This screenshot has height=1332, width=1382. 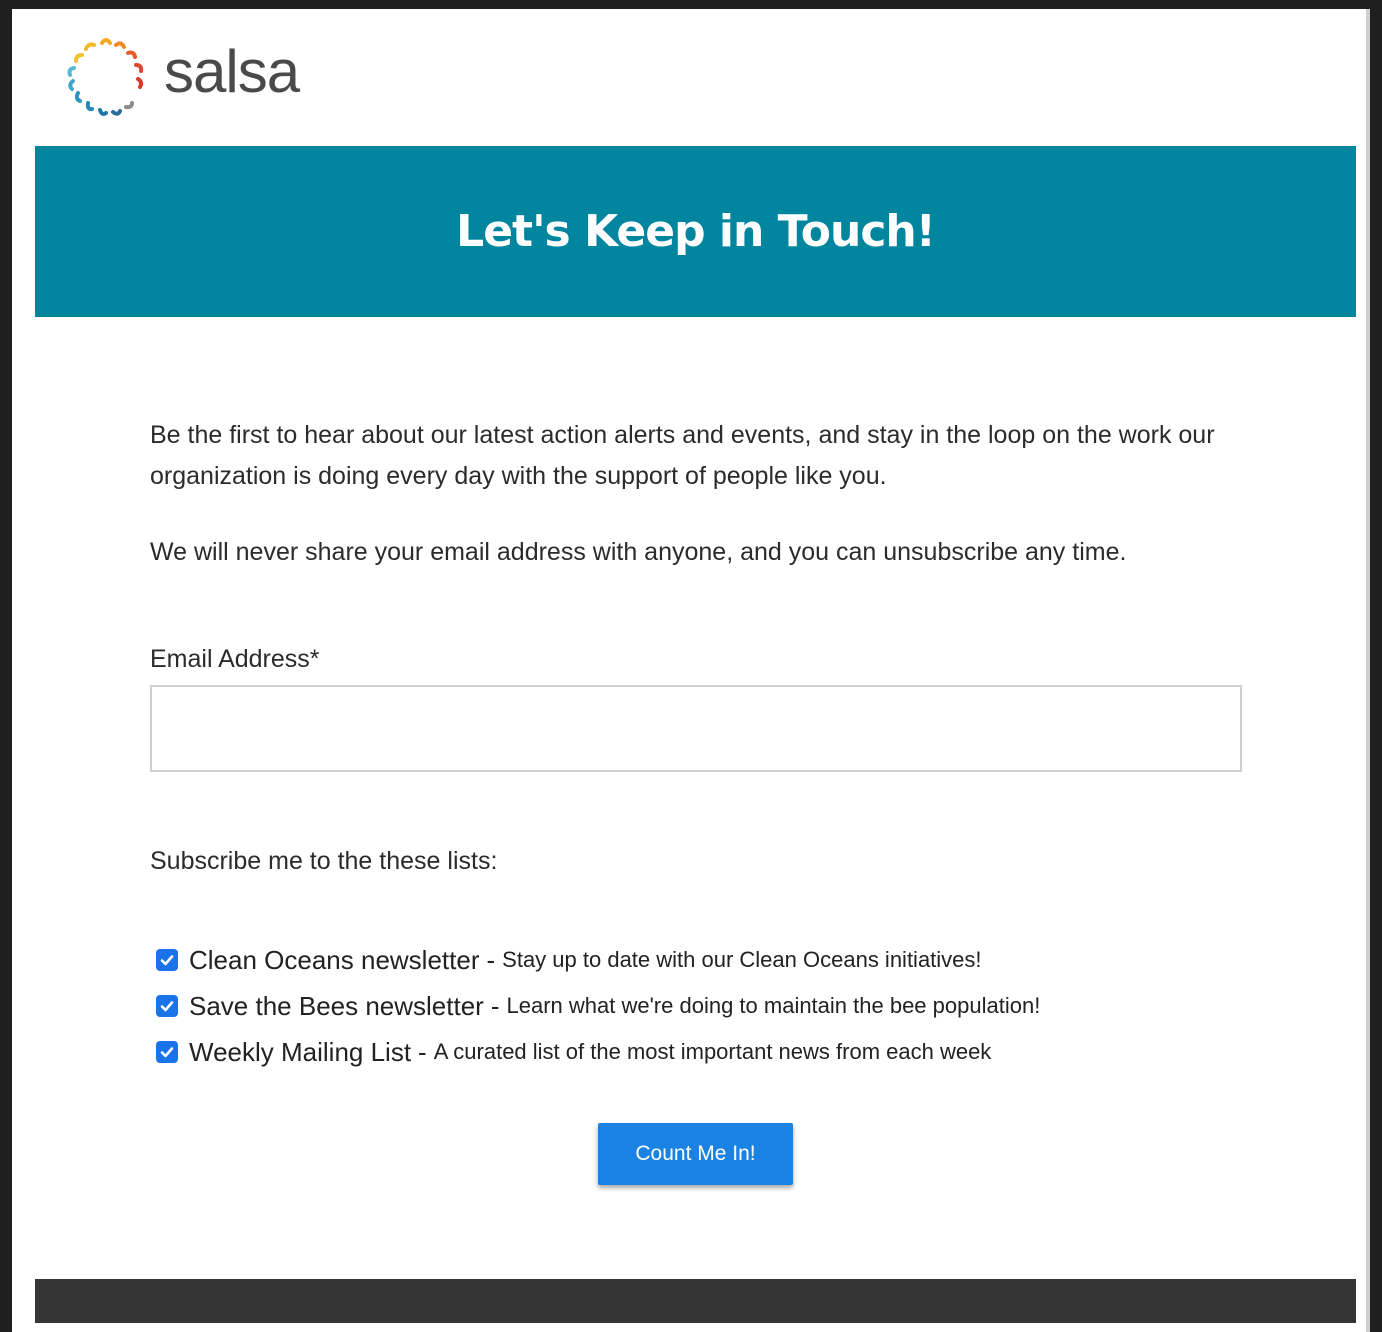 What do you see at coordinates (232, 71) in the screenshot?
I see `brand-name: salsa` at bounding box center [232, 71].